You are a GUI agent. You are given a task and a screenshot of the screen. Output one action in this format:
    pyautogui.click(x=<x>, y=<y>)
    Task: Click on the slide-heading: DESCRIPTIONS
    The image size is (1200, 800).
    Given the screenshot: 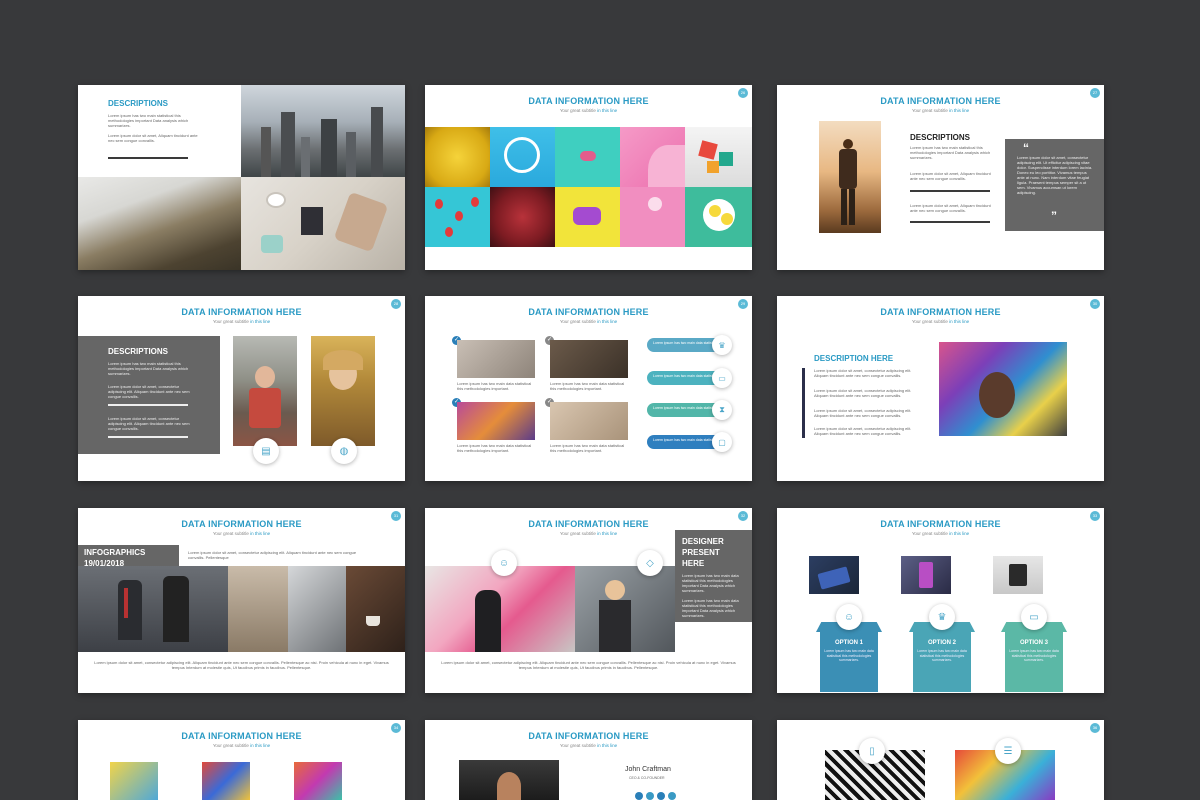 What is the action you would take?
    pyautogui.click(x=940, y=137)
    